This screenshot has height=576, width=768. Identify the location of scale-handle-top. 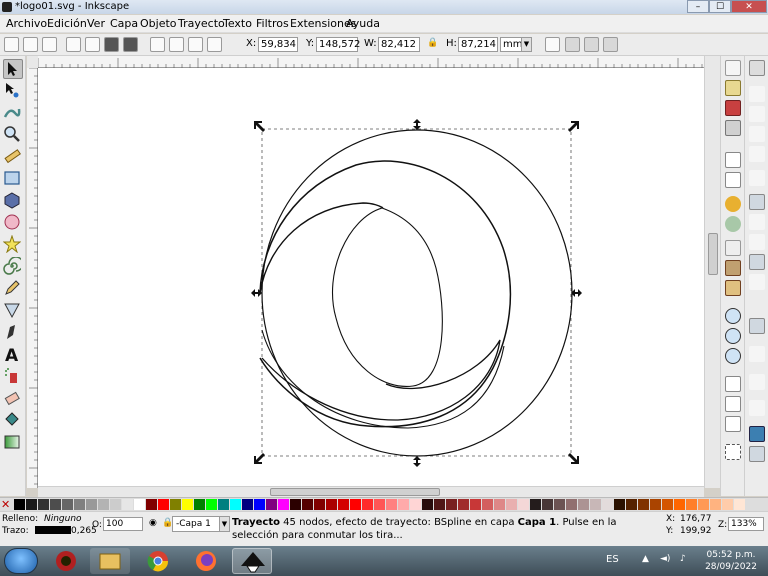
(417, 124).